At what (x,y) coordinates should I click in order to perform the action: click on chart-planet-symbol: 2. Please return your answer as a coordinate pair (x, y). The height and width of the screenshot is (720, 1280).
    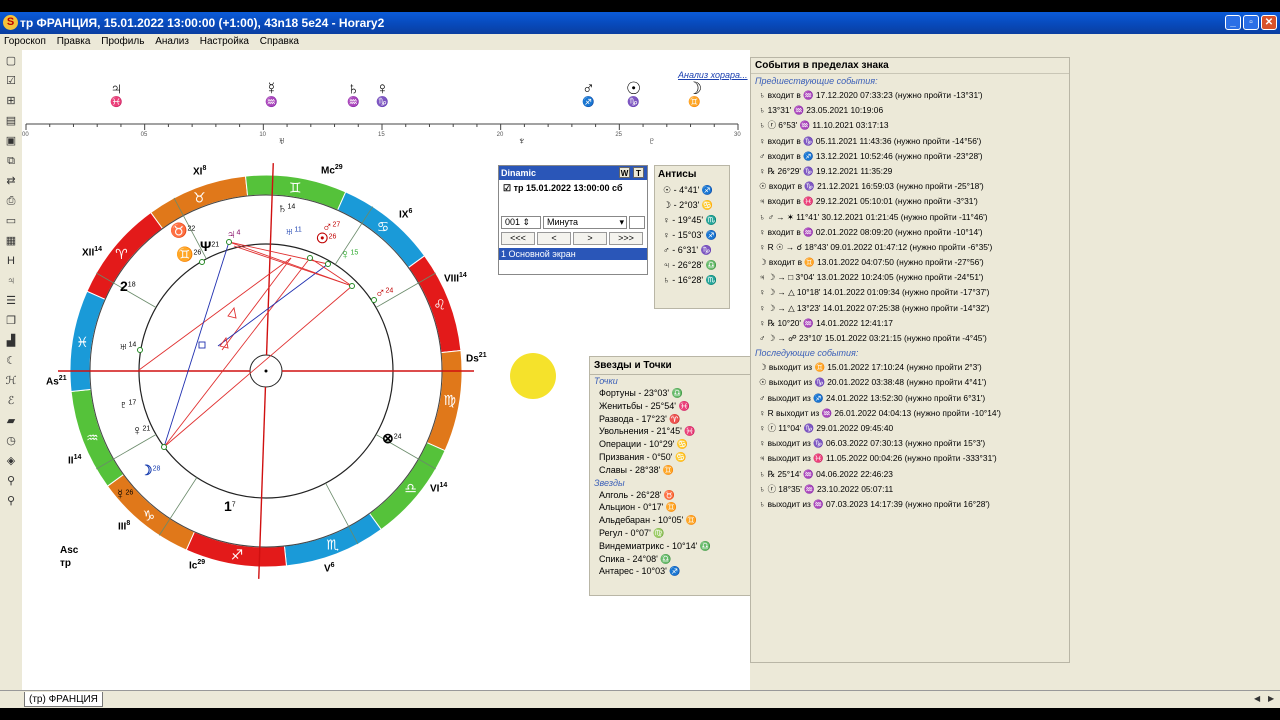
    Looking at the image, I should click on (124, 286).